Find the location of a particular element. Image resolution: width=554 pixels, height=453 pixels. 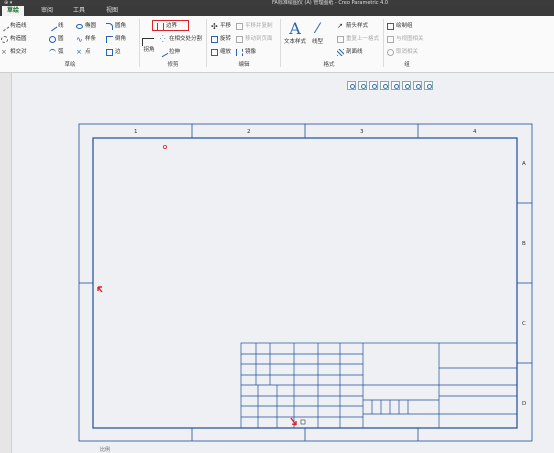

snap-point-icon is located at coordinates (303, 422).